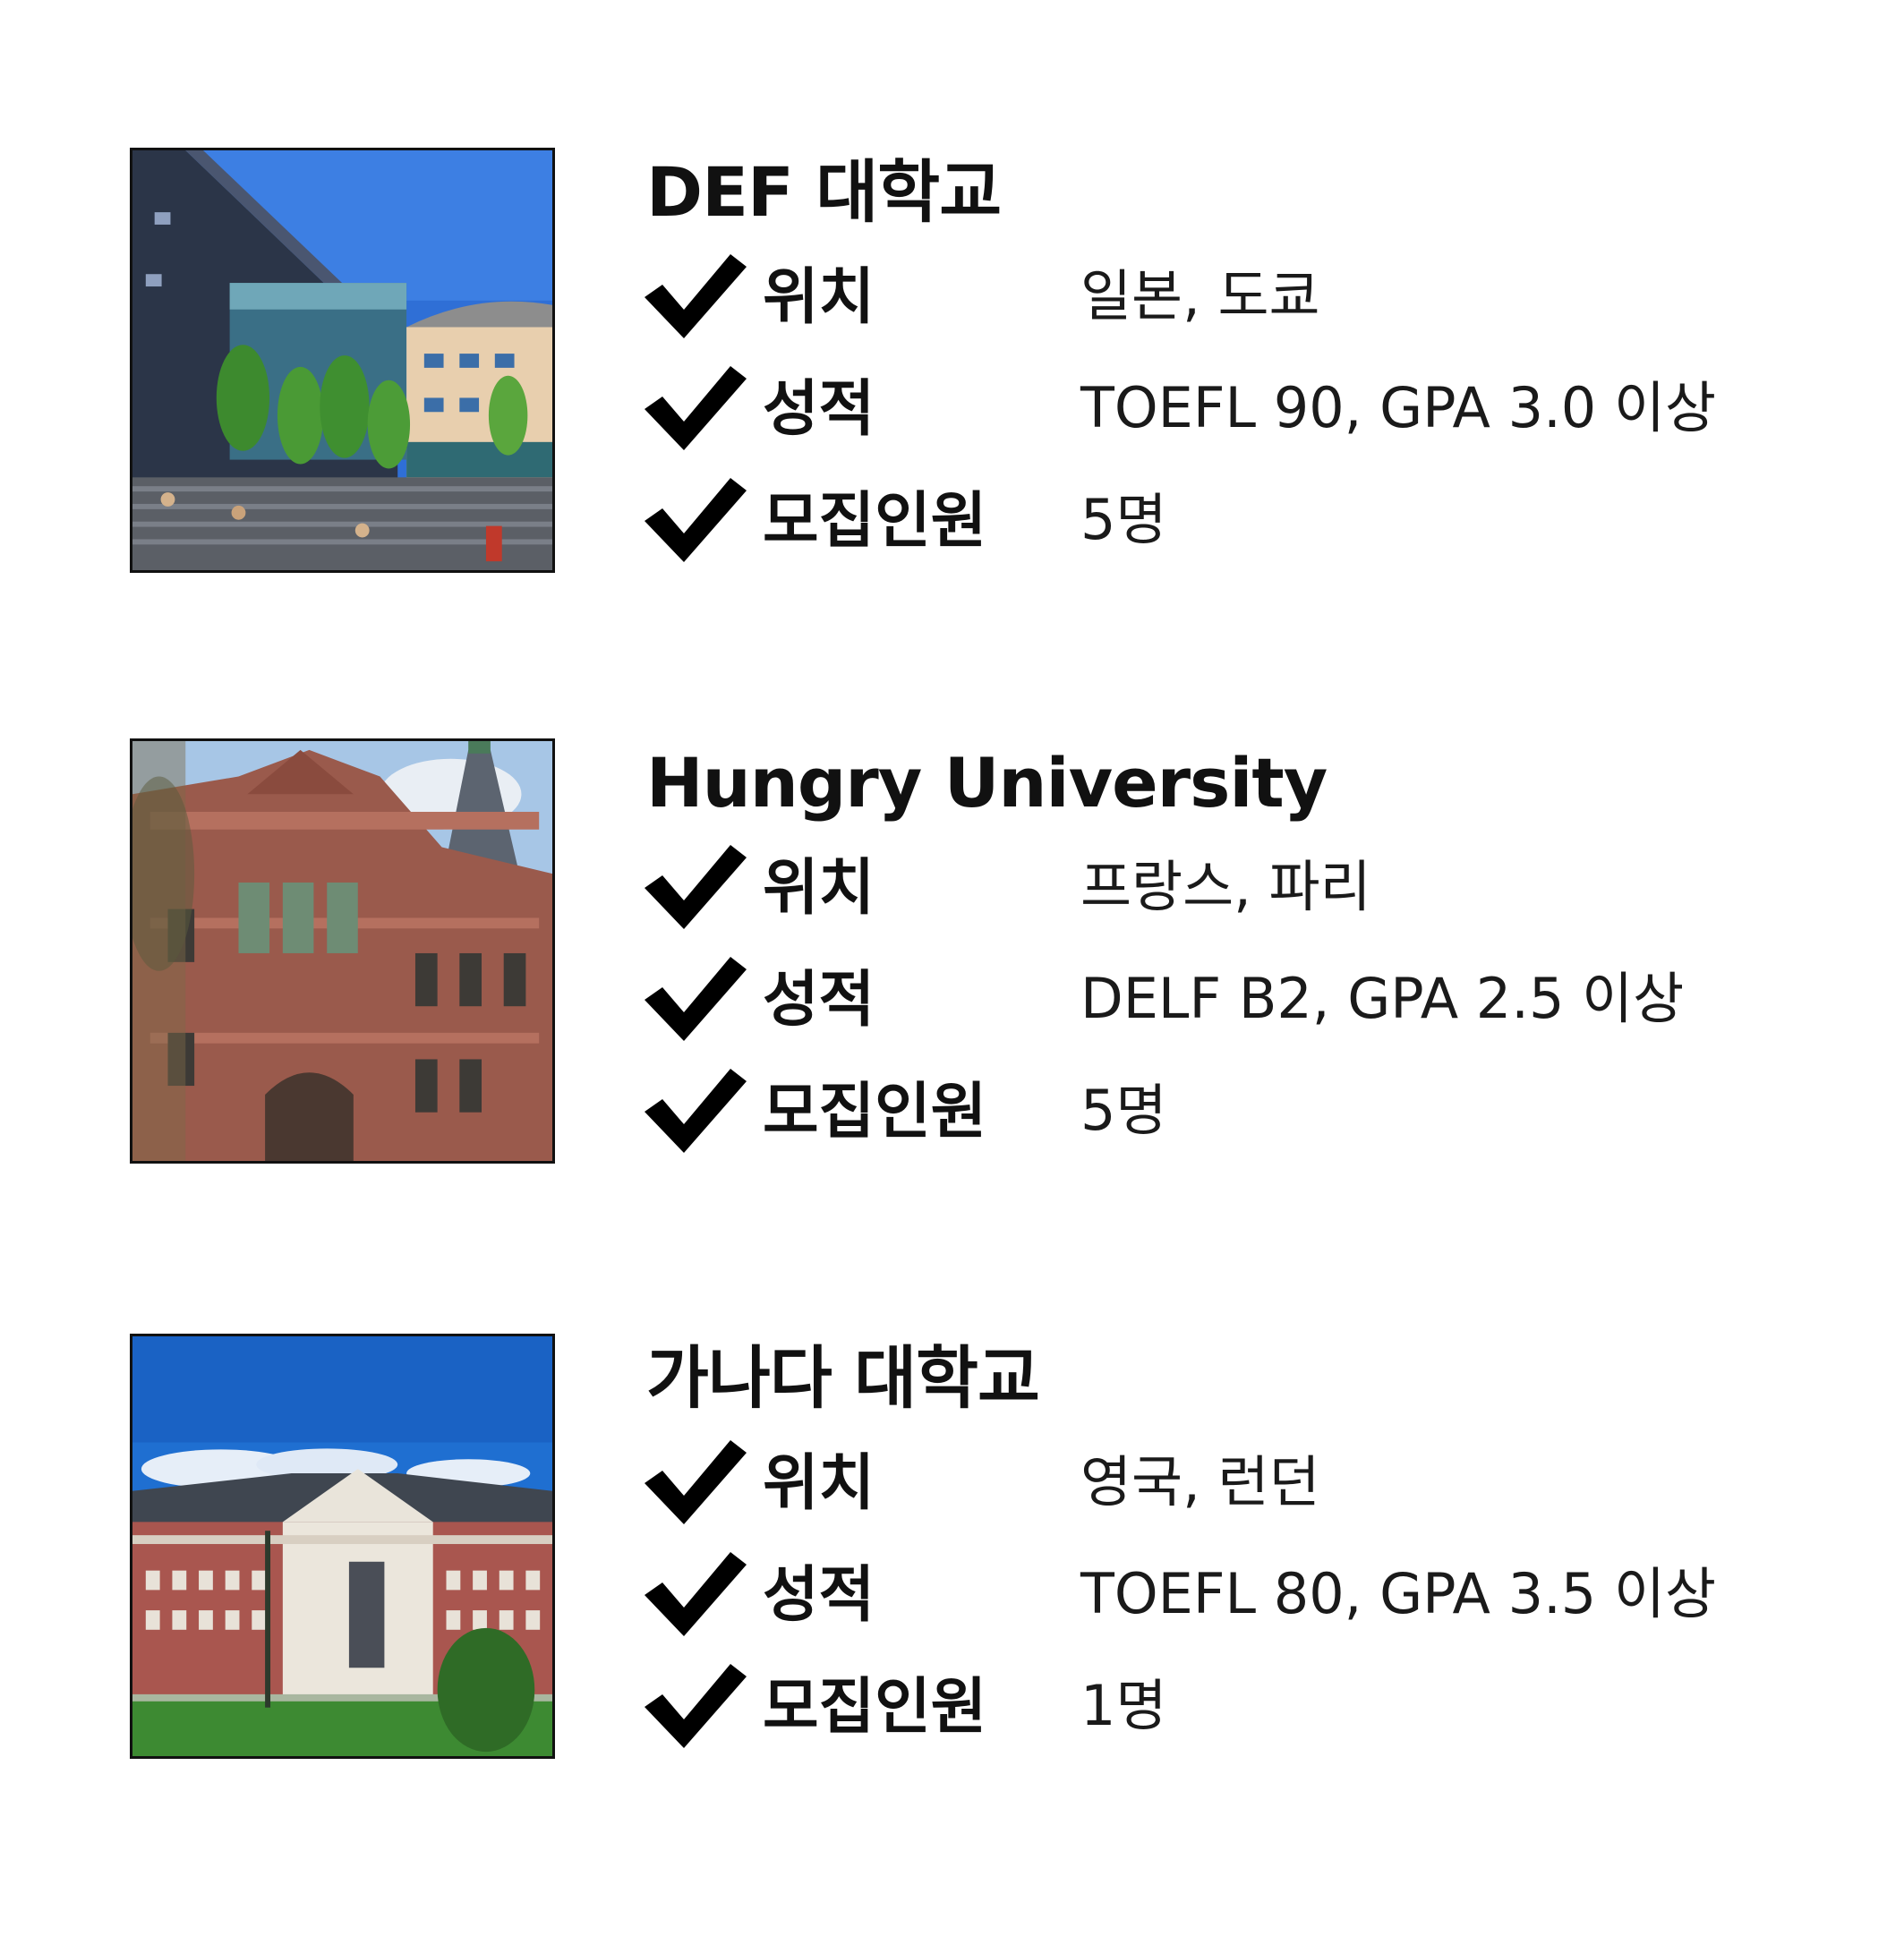 The height and width of the screenshot is (1945, 1904). What do you see at coordinates (824, 192) in the screenshot?
I see `university-name: DEF 대학교` at bounding box center [824, 192].